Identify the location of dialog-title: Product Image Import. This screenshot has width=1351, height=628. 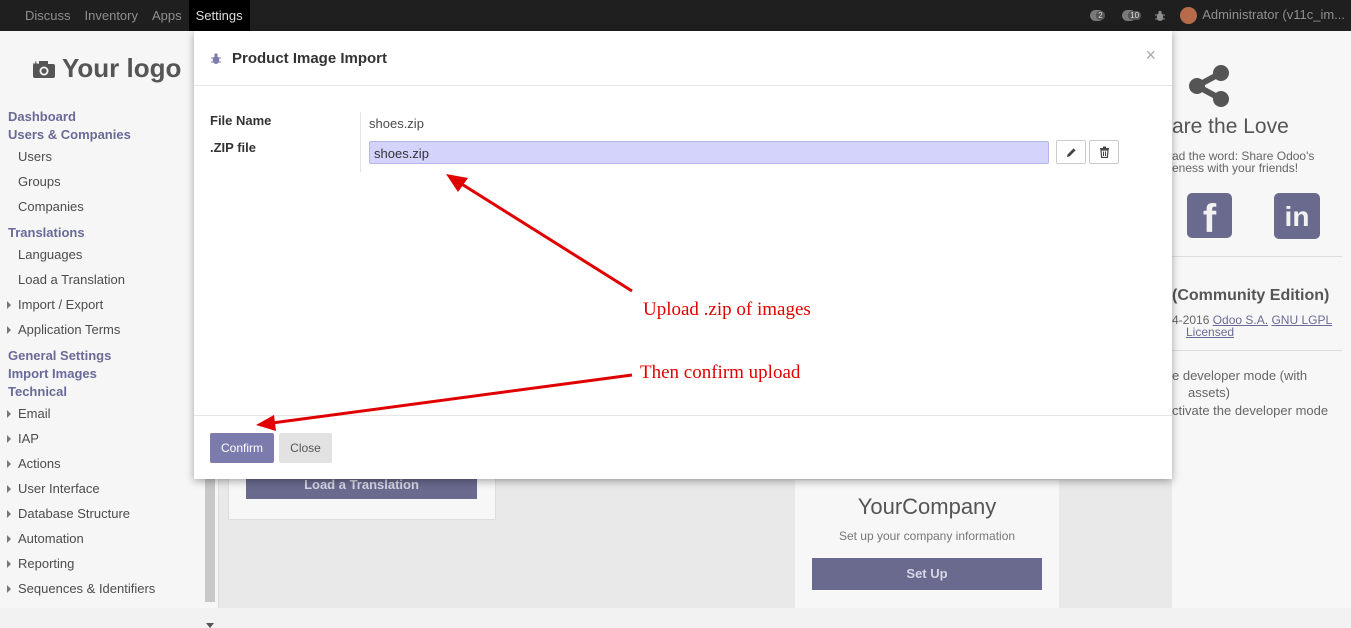
(310, 58).